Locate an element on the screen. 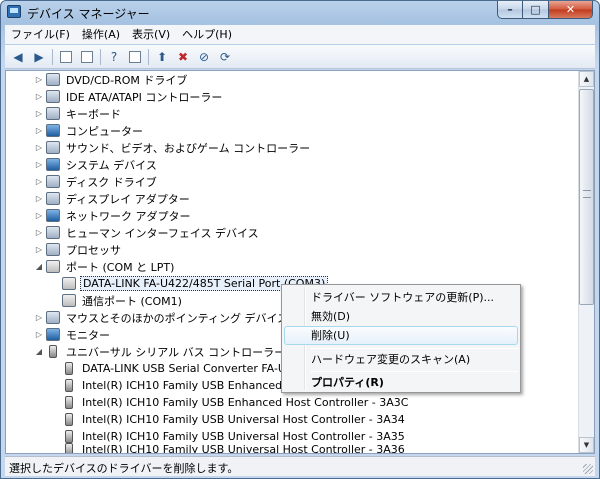 This screenshot has height=479, width=600. tree-node-label: ディスク ドライブ is located at coordinates (111, 182).